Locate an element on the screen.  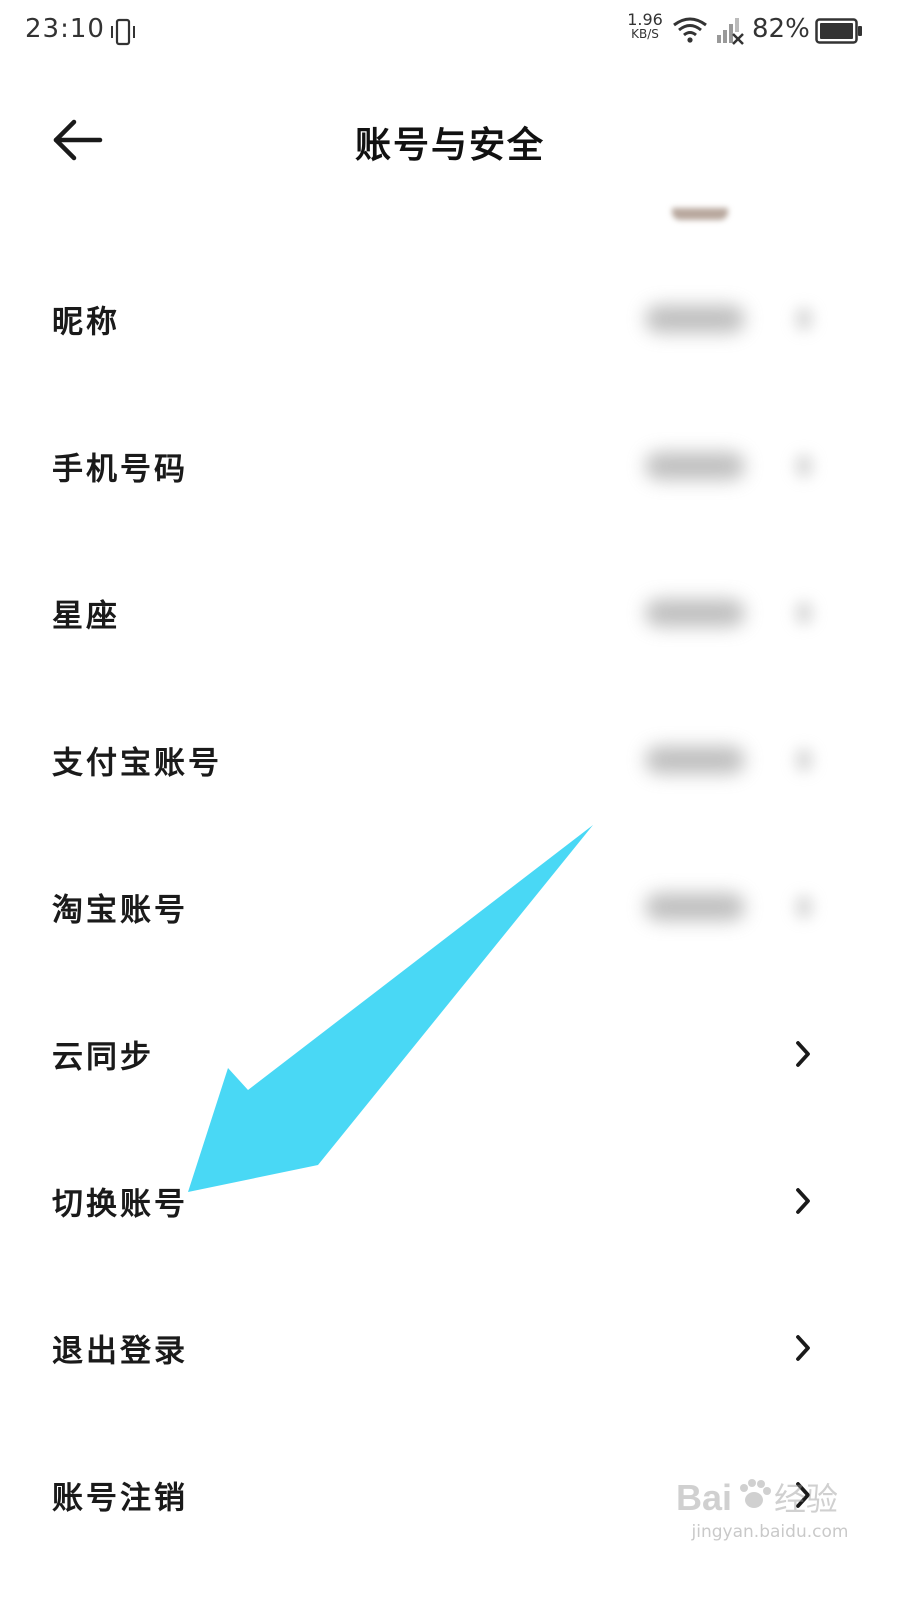
network-speed-unit: KB/S is located at coordinates (645, 34).